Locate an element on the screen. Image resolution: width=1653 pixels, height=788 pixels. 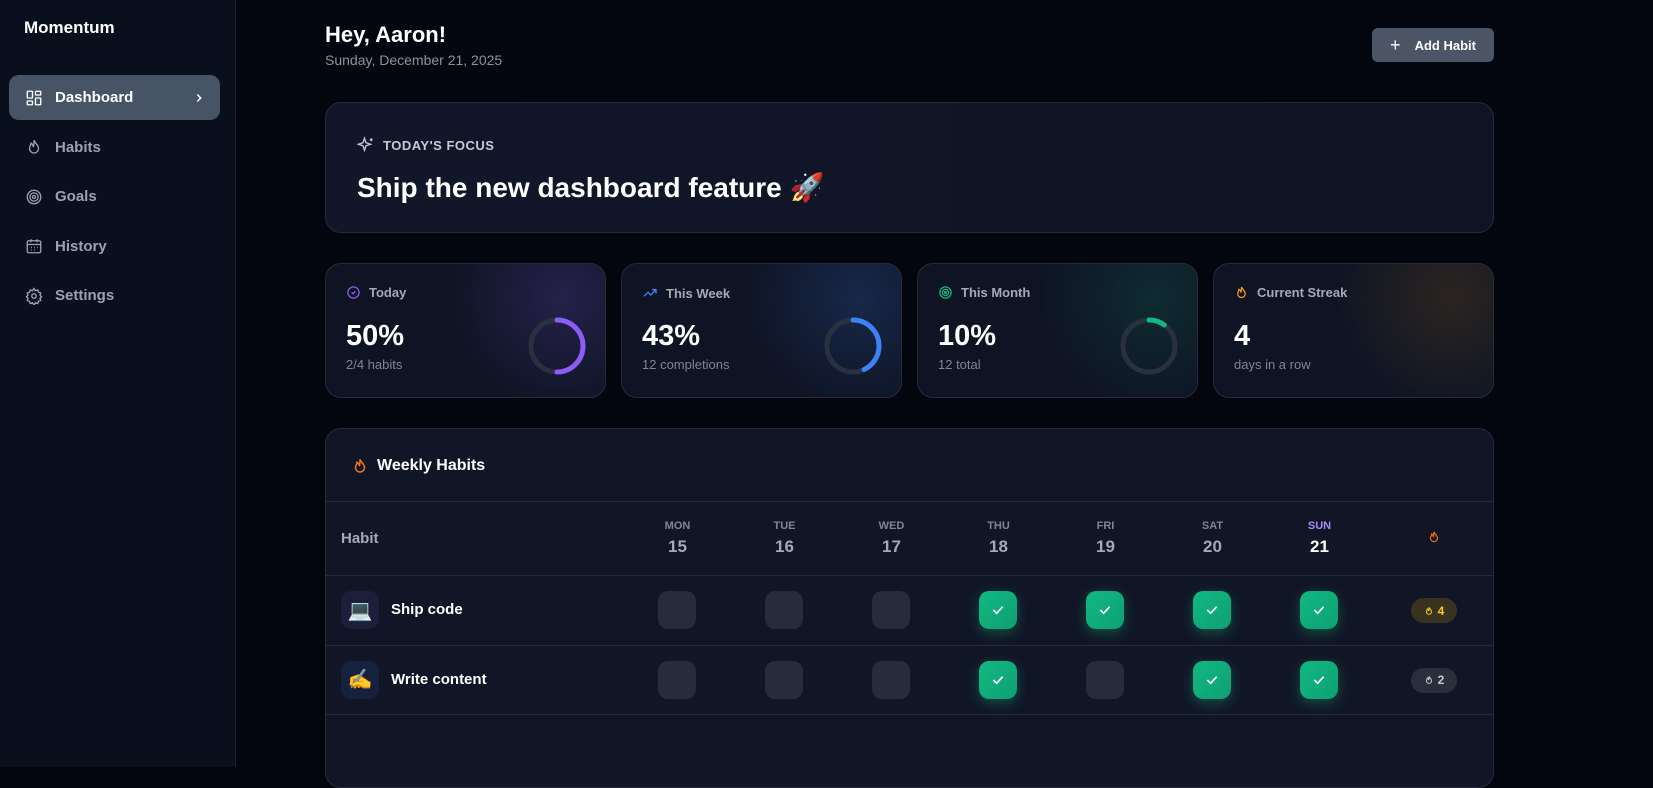
table-row: ✍️ Write content 2 is located at coordinates (909, 679).